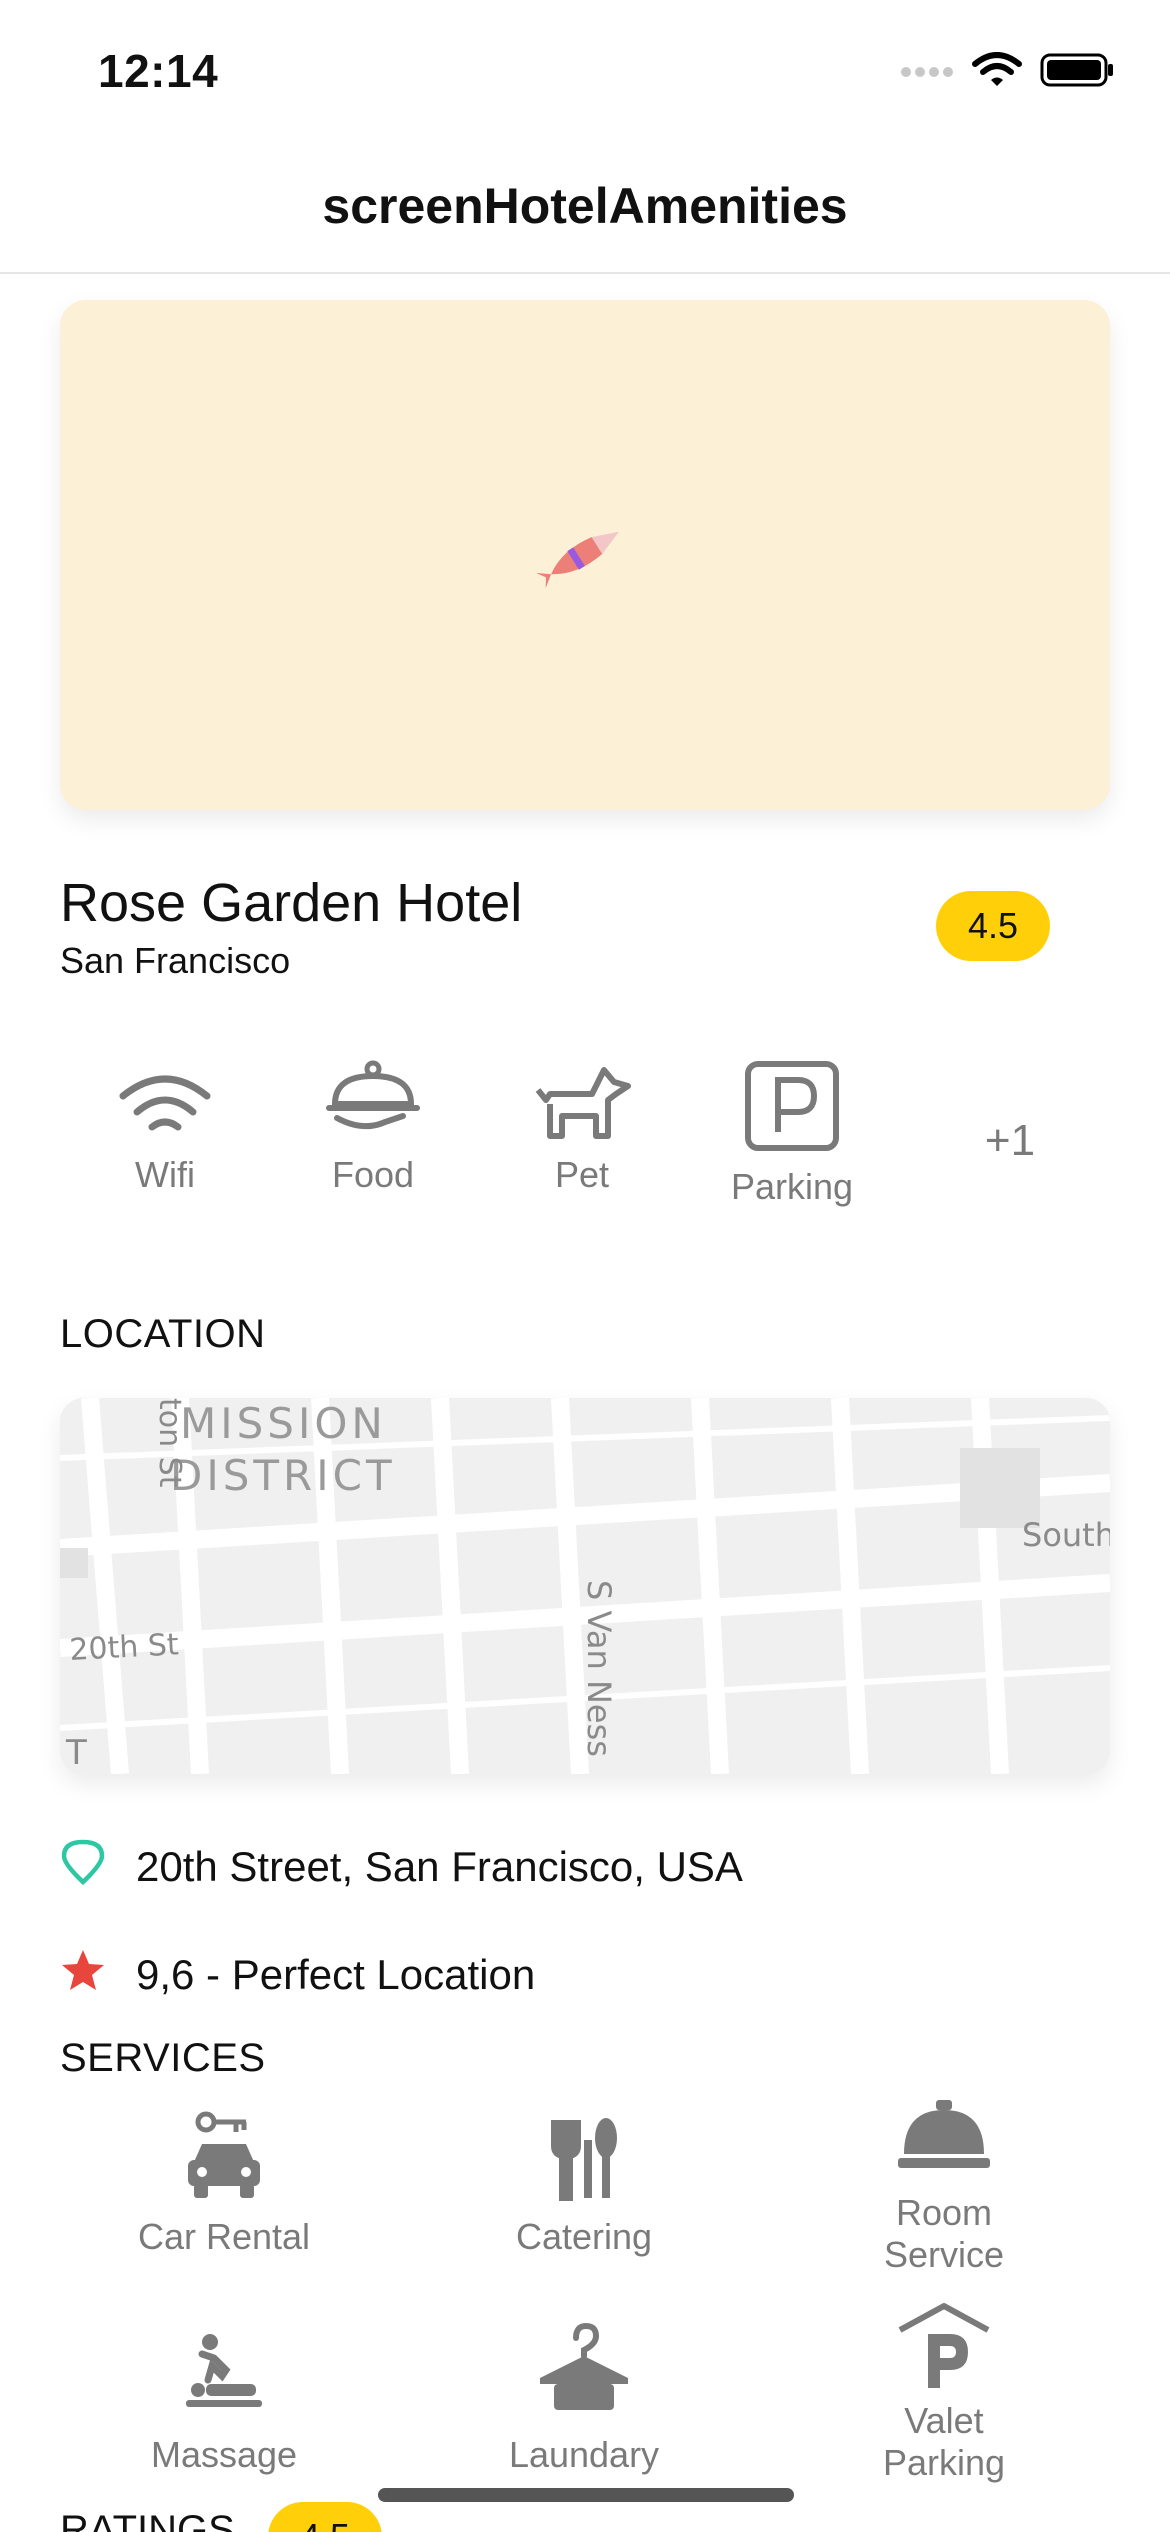  Describe the element at coordinates (336, 1974) in the screenshot. I see `location-score-text: 9,6 - Perfect Location` at that location.